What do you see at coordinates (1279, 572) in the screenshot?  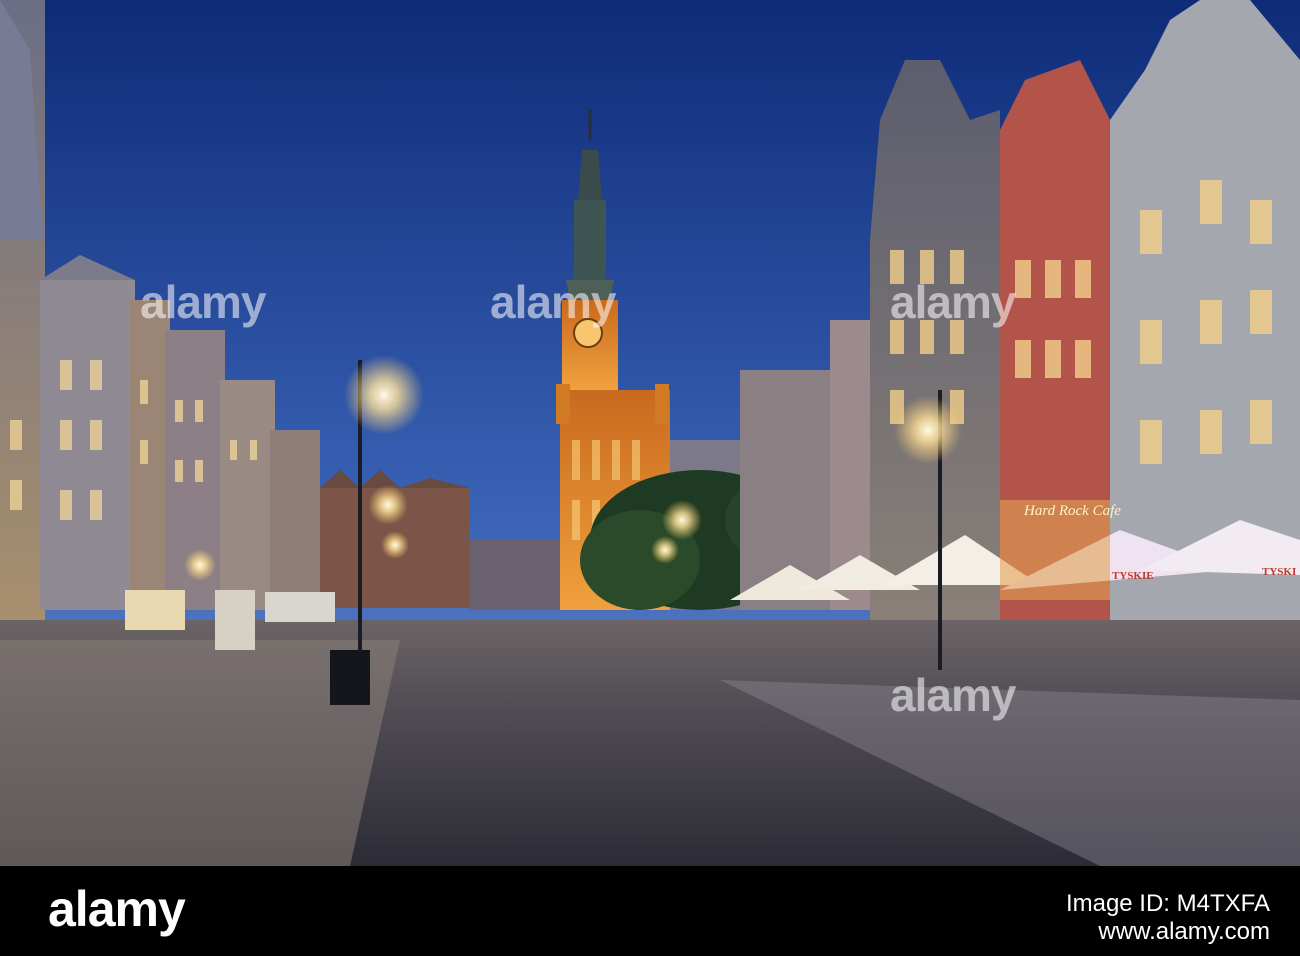 I see `tyski-umbrella-sign: TYSKI` at bounding box center [1279, 572].